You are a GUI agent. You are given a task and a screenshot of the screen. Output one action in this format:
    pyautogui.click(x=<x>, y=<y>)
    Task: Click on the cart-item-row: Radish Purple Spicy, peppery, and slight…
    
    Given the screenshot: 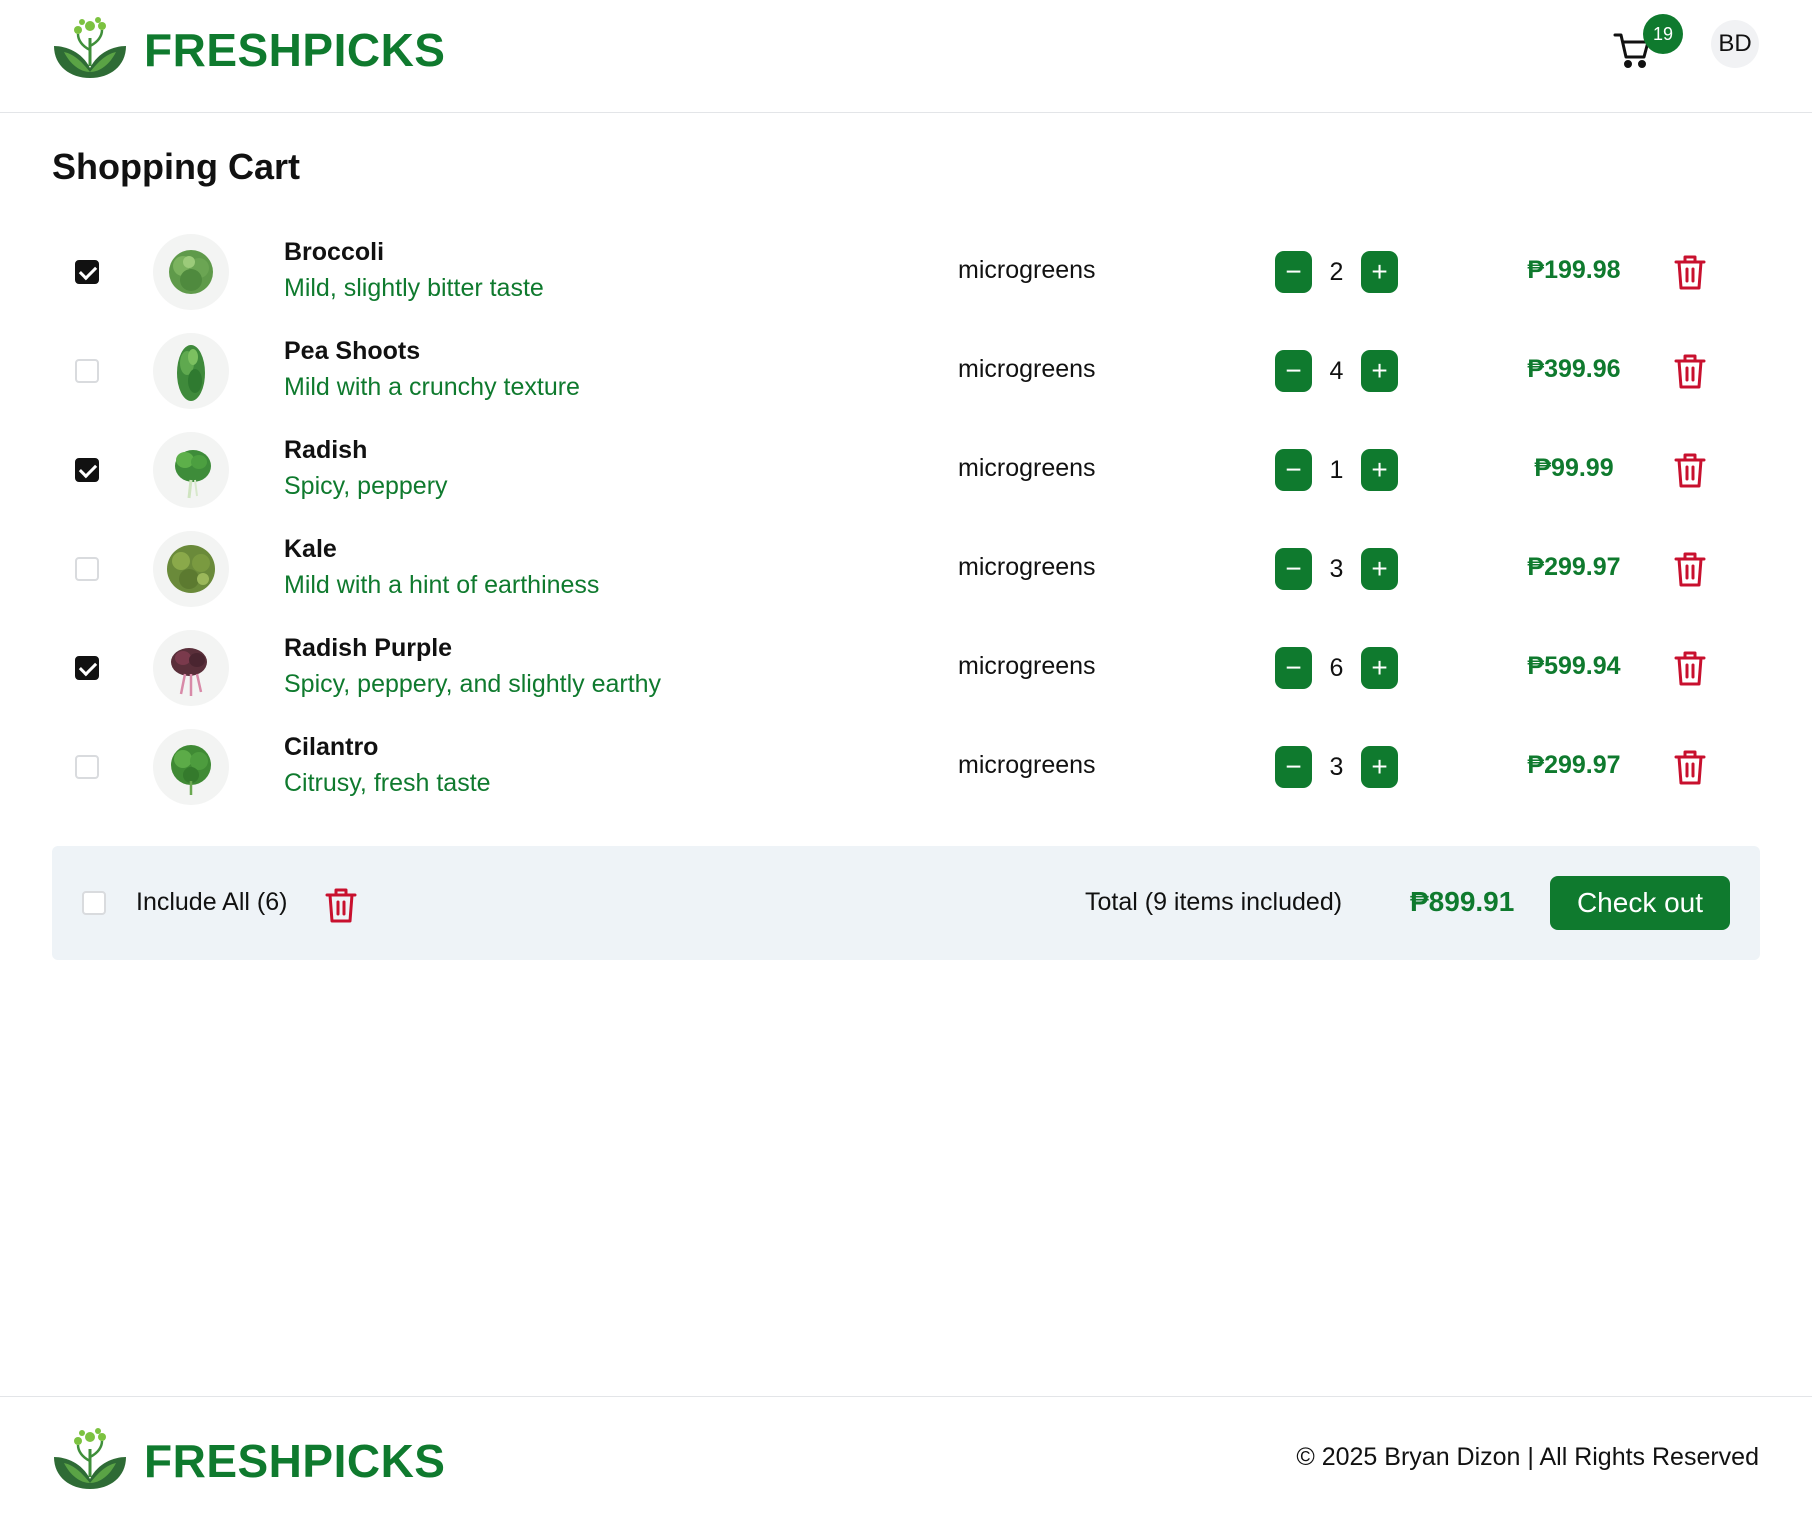 What is the action you would take?
    pyautogui.click(x=906, y=667)
    